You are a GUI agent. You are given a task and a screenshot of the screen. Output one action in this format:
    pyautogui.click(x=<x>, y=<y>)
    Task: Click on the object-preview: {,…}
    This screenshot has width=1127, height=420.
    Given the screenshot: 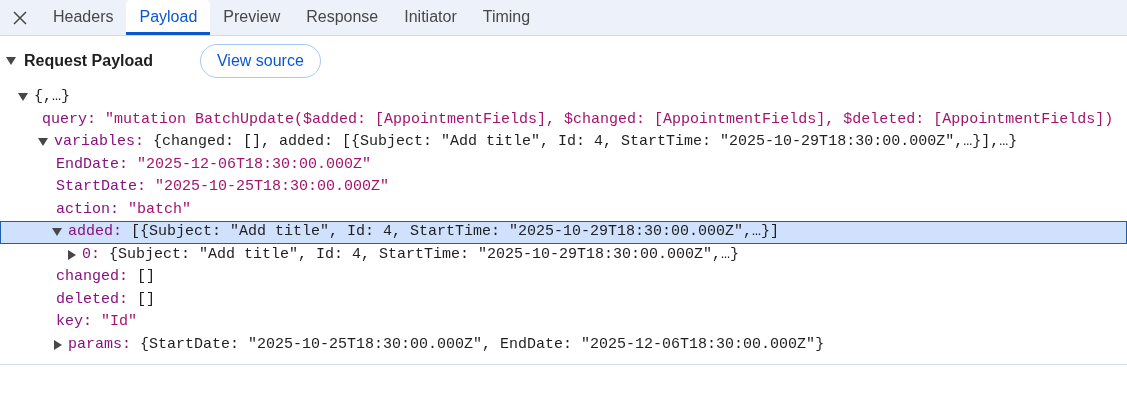 What is the action you would take?
    pyautogui.click(x=52, y=97)
    